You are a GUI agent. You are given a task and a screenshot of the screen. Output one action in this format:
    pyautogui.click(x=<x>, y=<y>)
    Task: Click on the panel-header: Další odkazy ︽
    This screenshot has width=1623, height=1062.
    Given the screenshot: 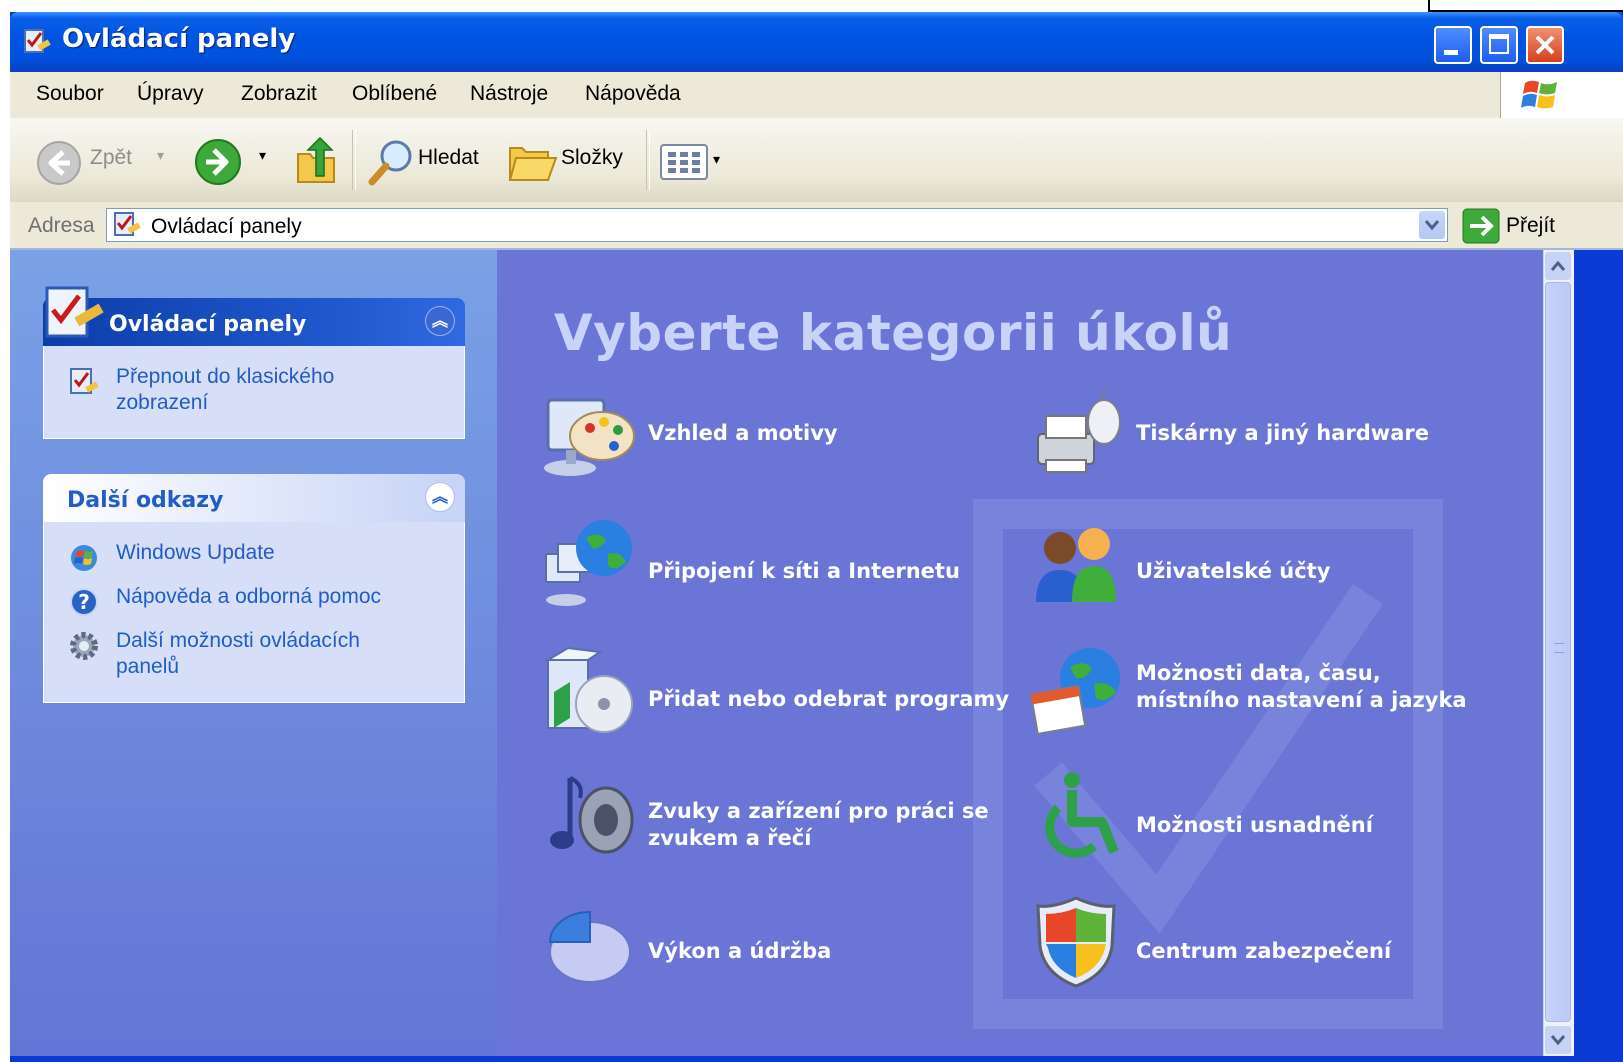 What is the action you would take?
    pyautogui.click(x=254, y=498)
    